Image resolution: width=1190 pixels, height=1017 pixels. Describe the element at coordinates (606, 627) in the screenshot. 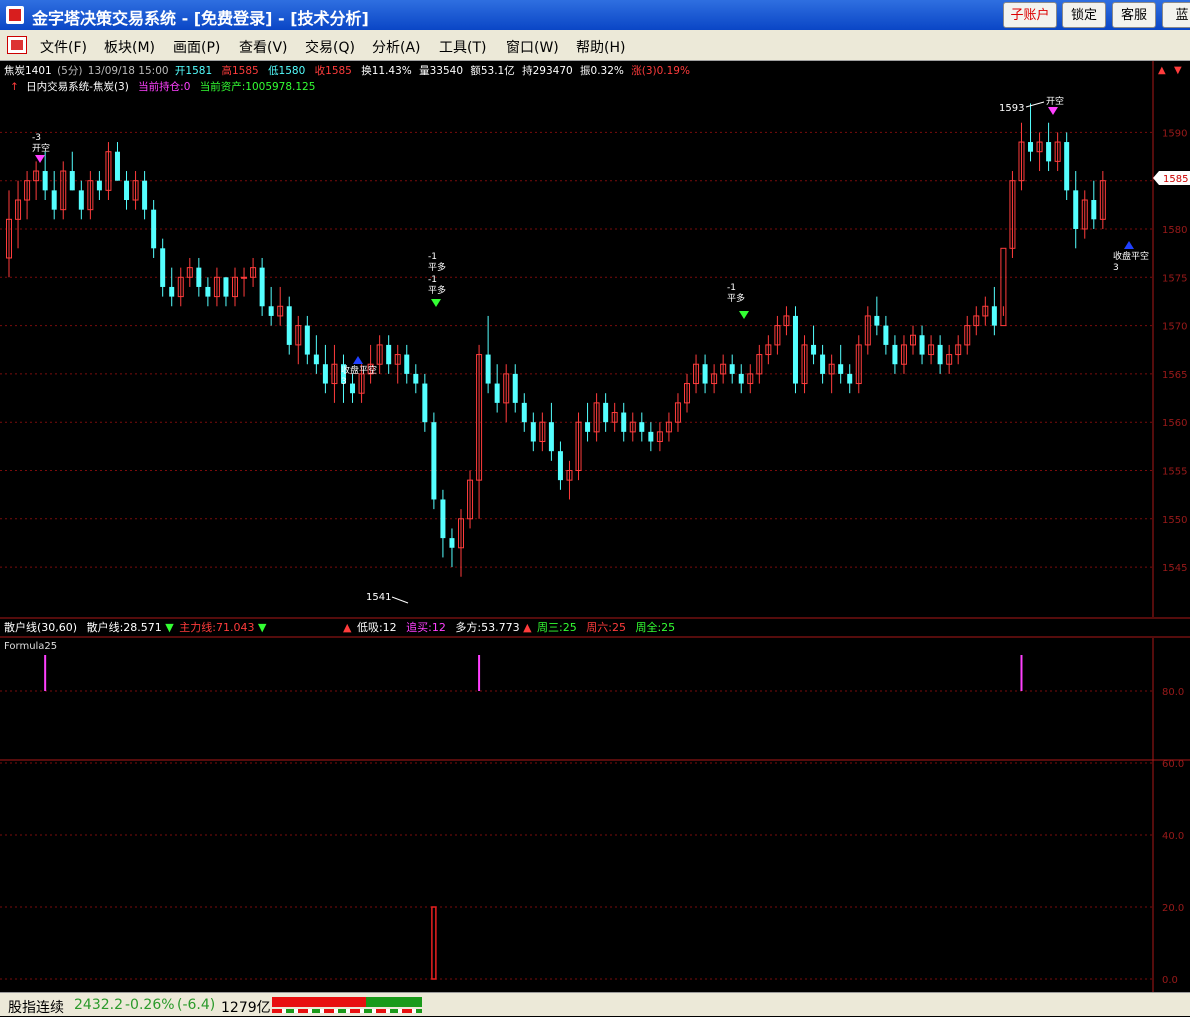

I see `sat-value: 周六:25` at that location.